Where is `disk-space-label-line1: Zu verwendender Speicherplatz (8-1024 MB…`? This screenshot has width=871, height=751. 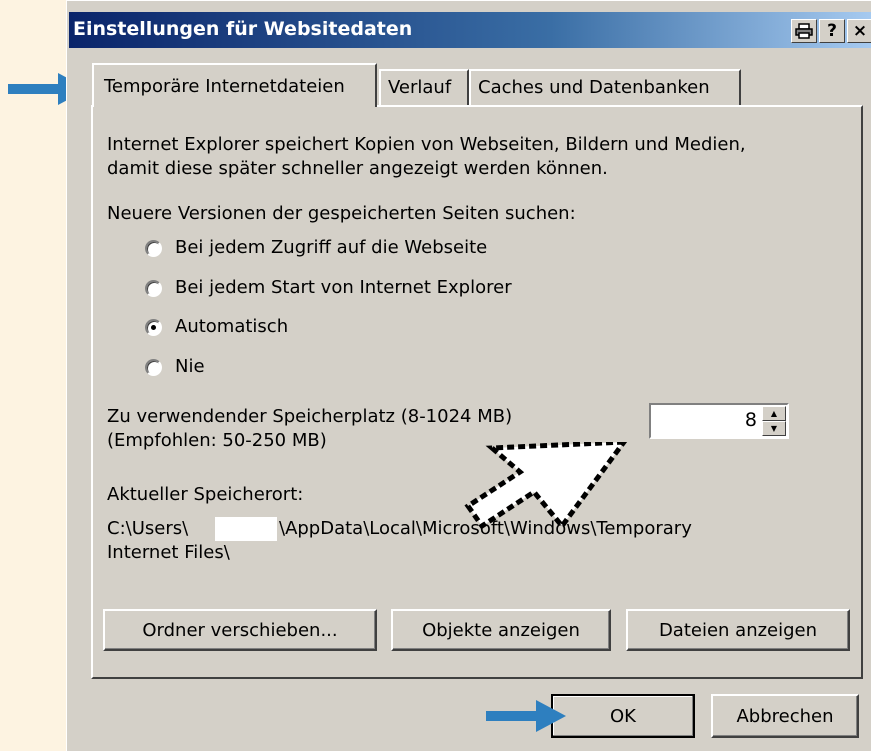
disk-space-label-line1: Zu verwendender Speicherplatz (8-1024 MB… is located at coordinates (310, 416).